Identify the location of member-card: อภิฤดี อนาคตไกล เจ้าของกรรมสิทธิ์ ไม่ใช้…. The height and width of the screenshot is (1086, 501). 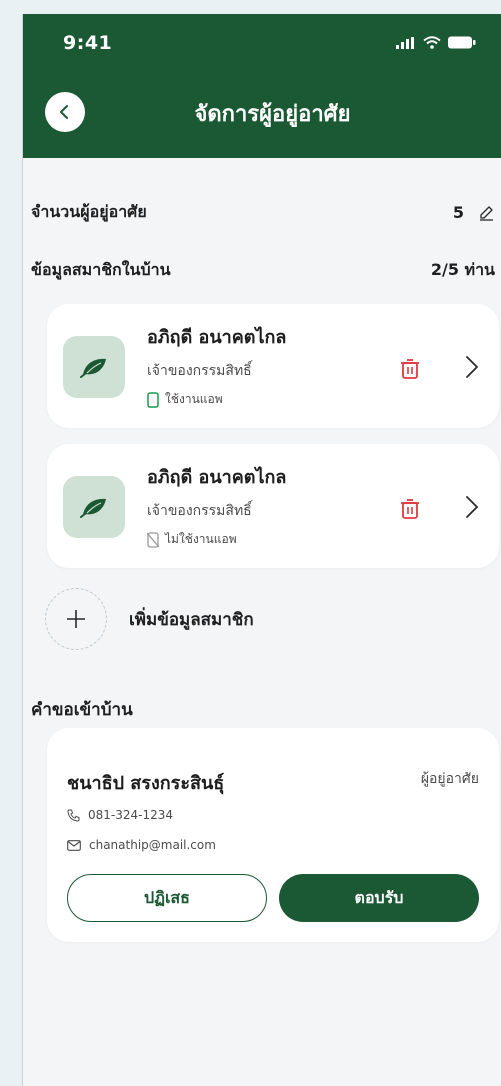
(273, 506).